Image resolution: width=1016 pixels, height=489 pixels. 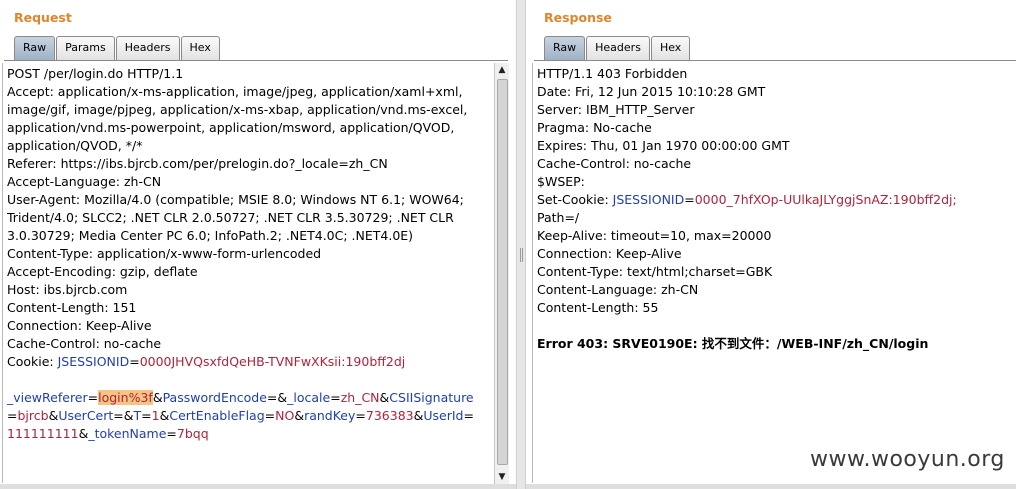 What do you see at coordinates (594, 127) in the screenshot?
I see `response-line: Pragma: No-cache` at bounding box center [594, 127].